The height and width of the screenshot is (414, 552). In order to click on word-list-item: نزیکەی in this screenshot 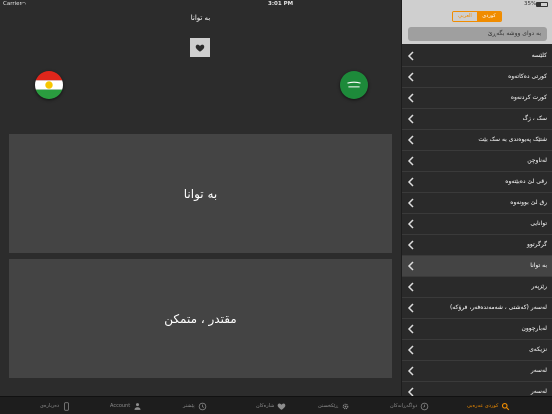, I will do `click(477, 350)`.